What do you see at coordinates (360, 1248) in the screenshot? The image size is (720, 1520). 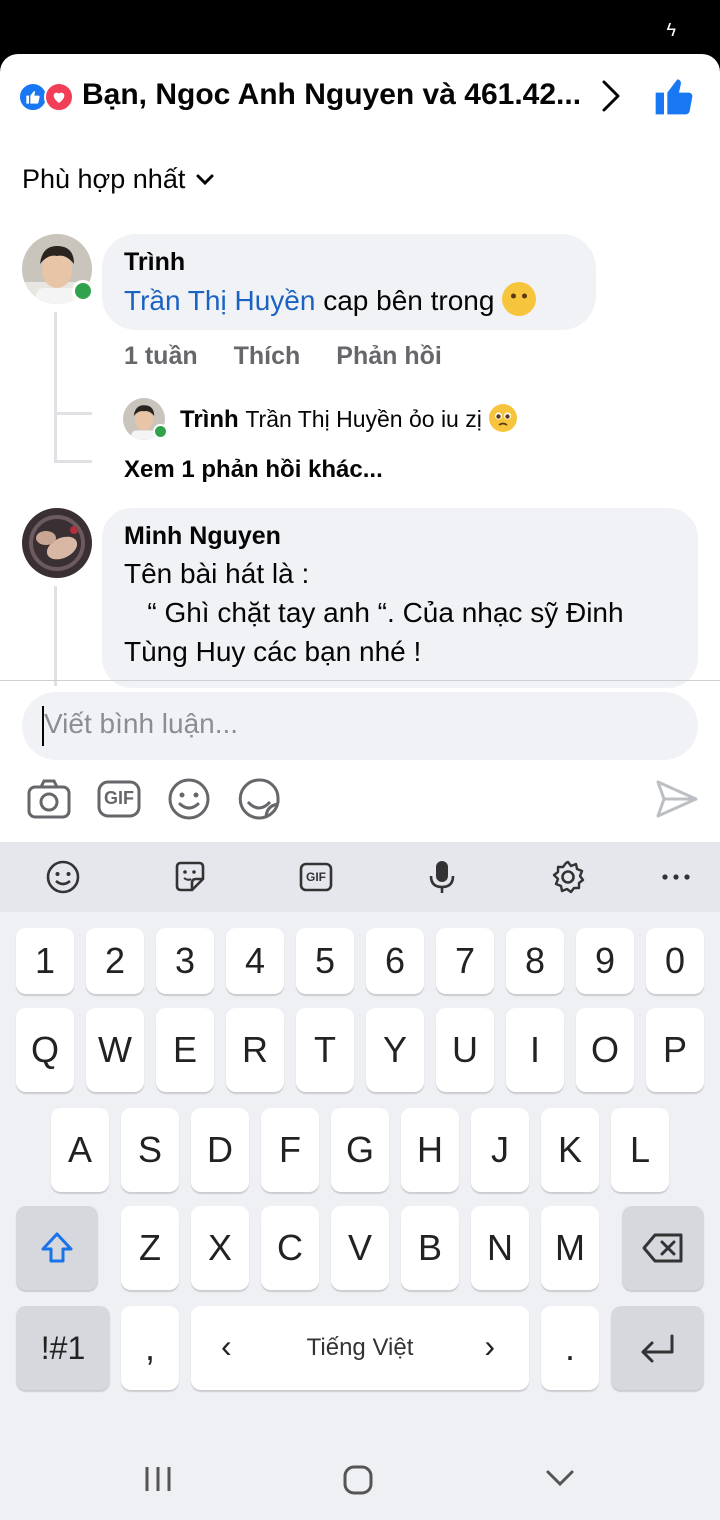 I see `key-v: V` at bounding box center [360, 1248].